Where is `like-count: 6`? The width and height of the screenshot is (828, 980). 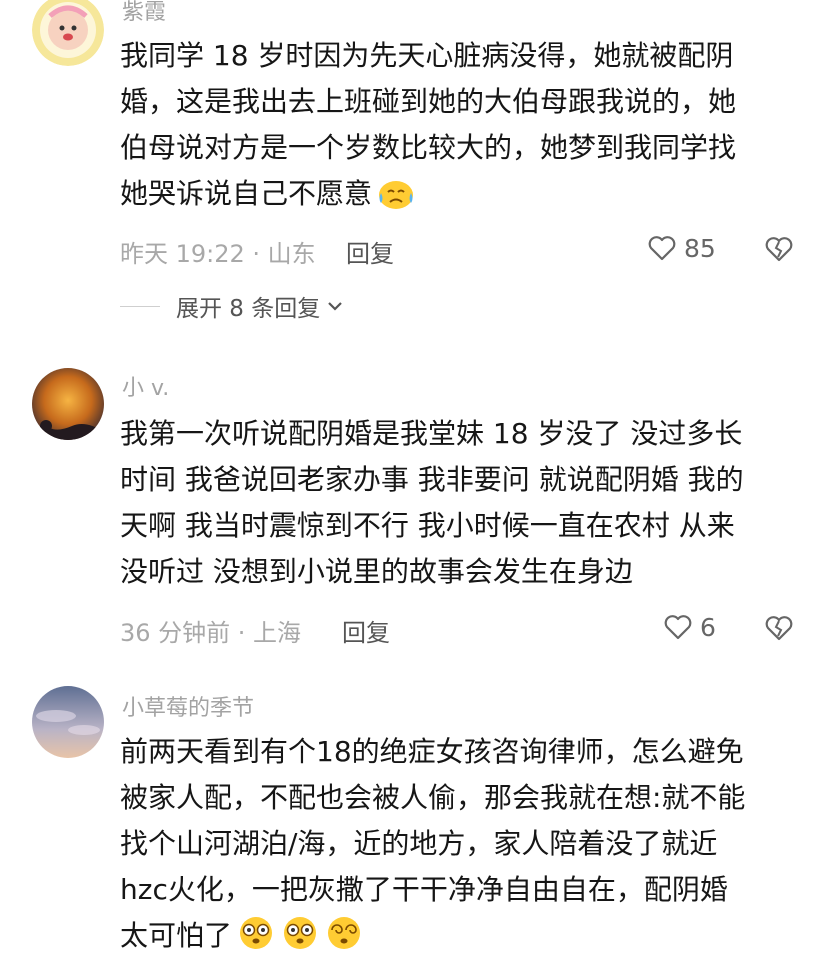
like-count: 6 is located at coordinates (708, 627).